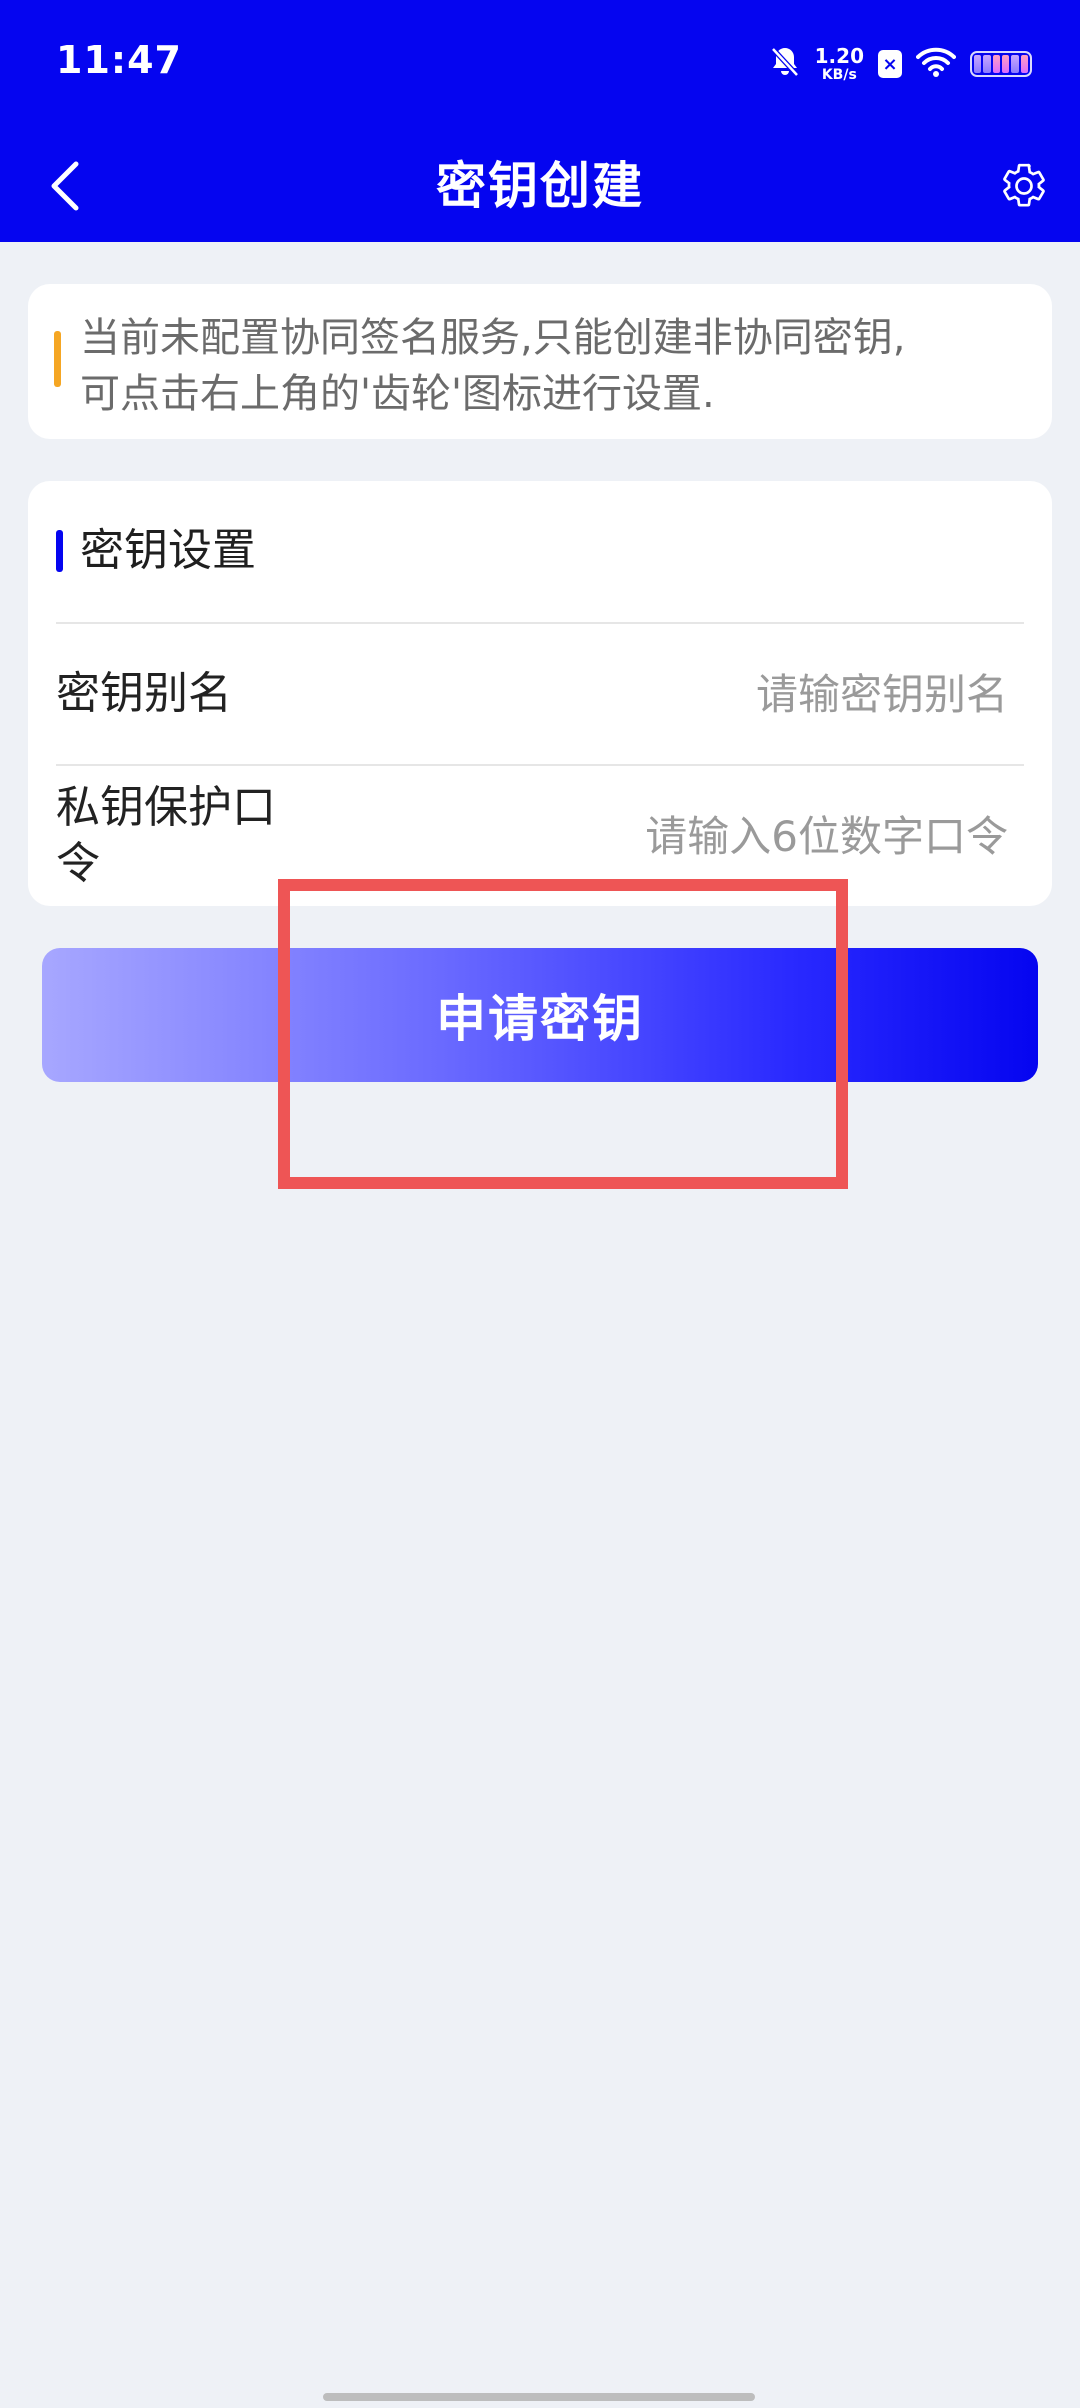 The width and height of the screenshot is (1080, 2408). Describe the element at coordinates (698, 836) in the screenshot. I see `private-key-pin-input` at that location.